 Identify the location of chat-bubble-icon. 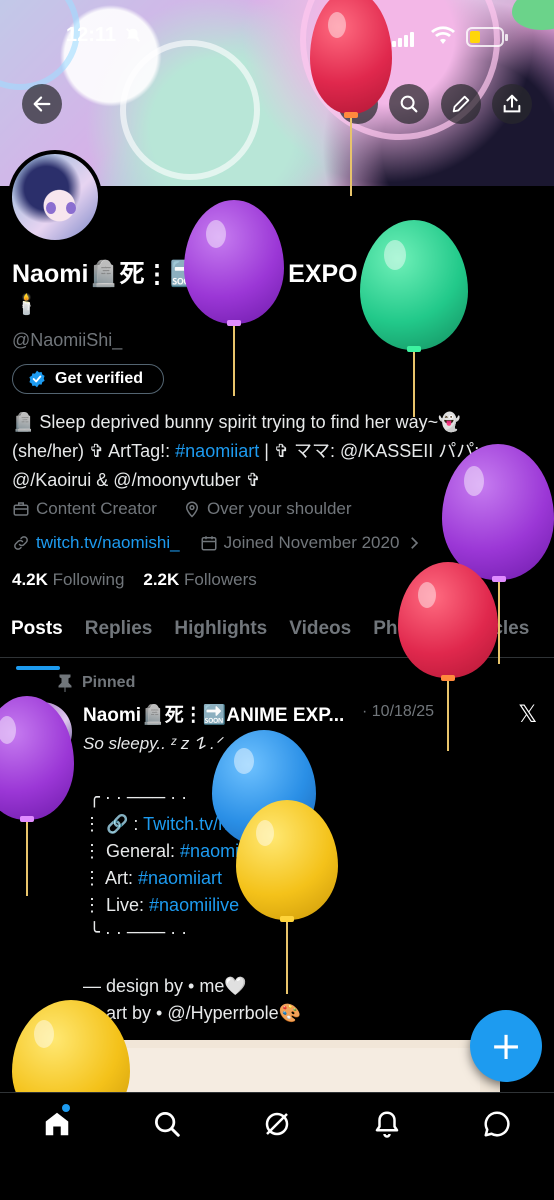
(497, 1124).